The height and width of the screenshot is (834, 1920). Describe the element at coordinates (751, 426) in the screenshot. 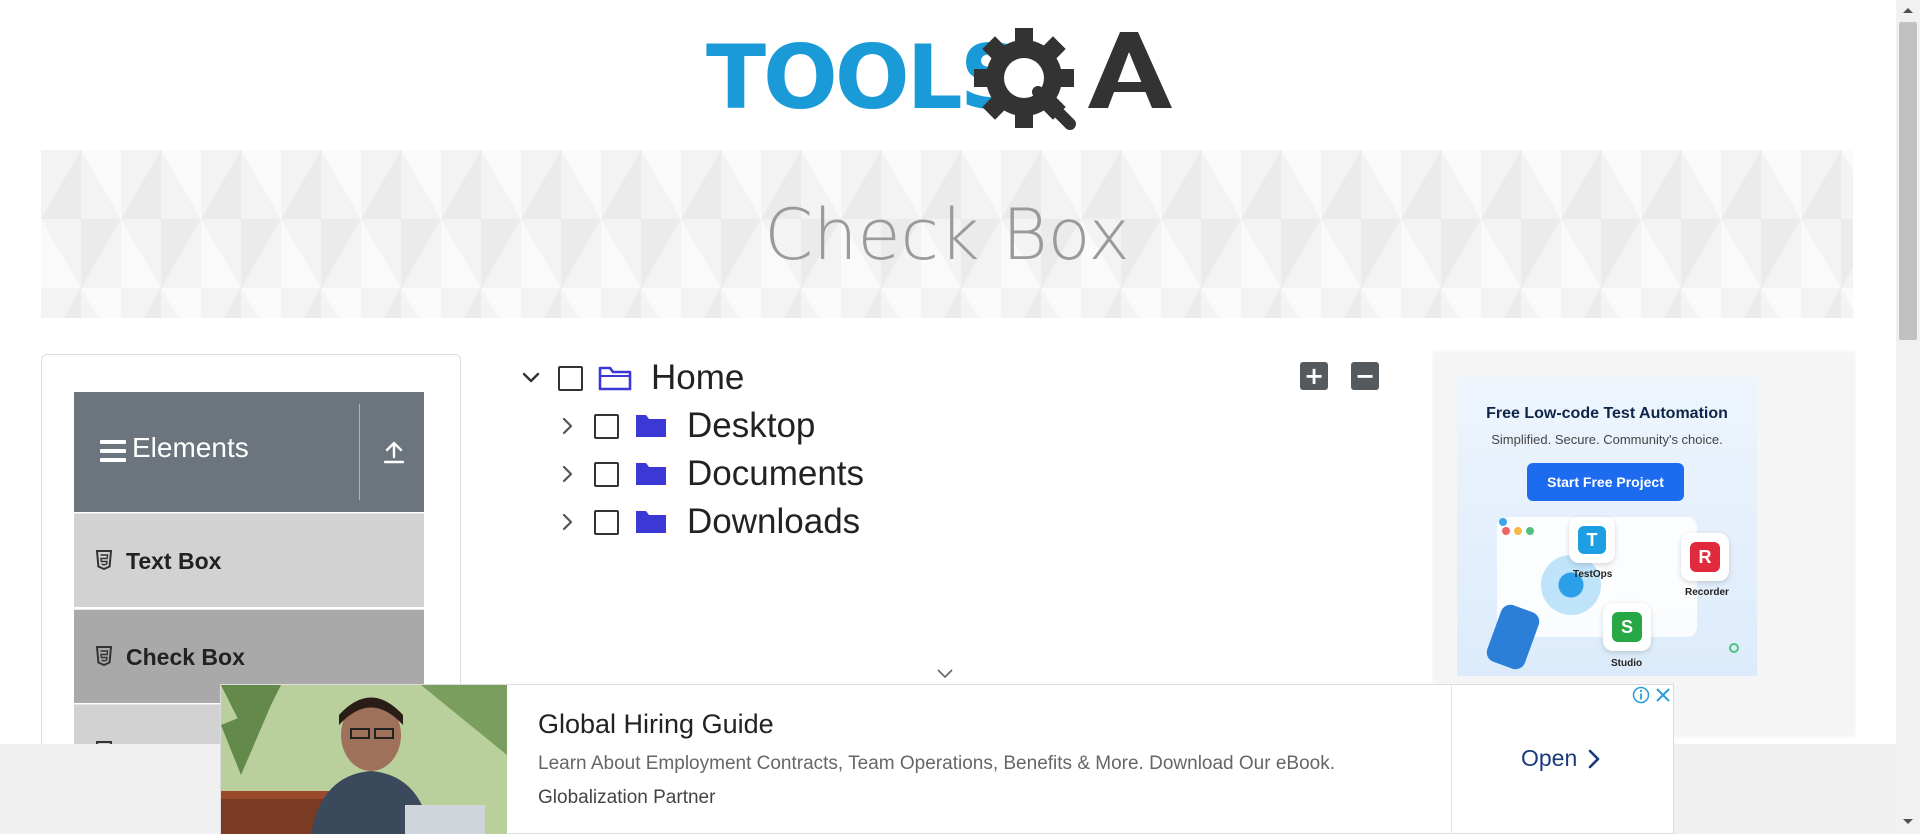

I see `tree-node-label: Desktop` at that location.